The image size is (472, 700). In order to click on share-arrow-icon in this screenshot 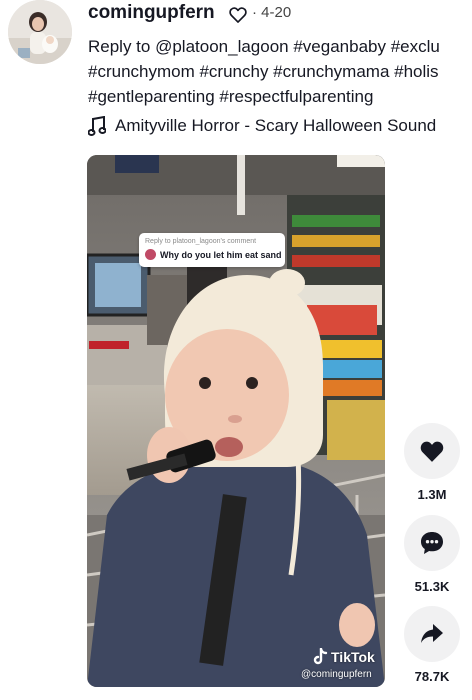, I will do `click(432, 633)`.